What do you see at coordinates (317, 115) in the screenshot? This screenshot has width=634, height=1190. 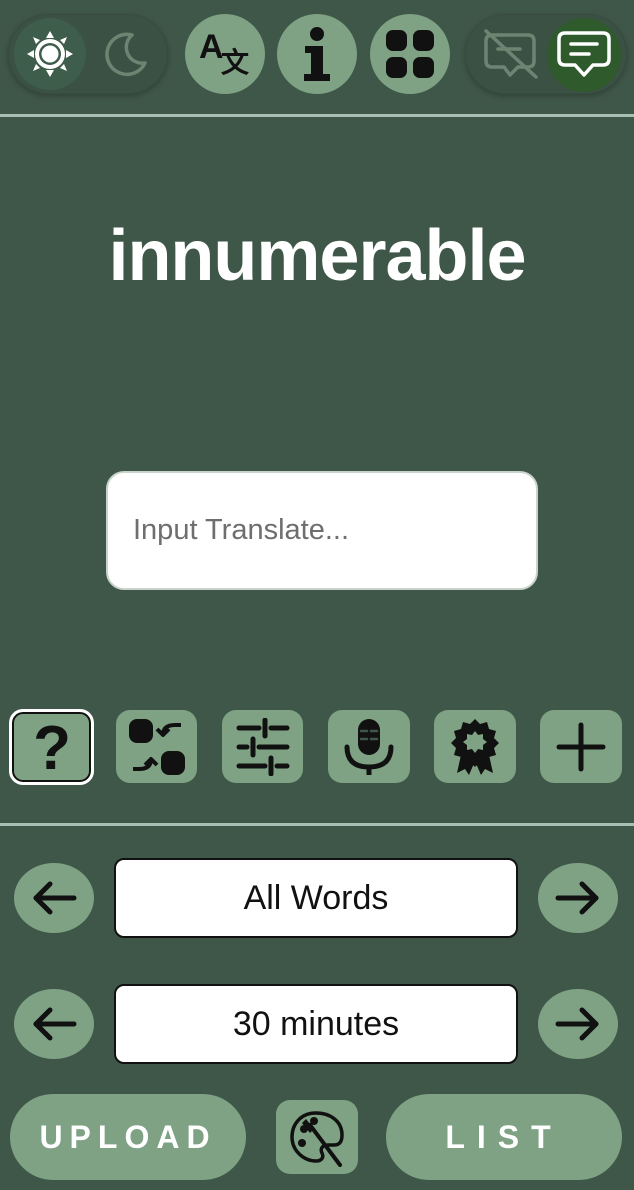 I see `header-divider` at bounding box center [317, 115].